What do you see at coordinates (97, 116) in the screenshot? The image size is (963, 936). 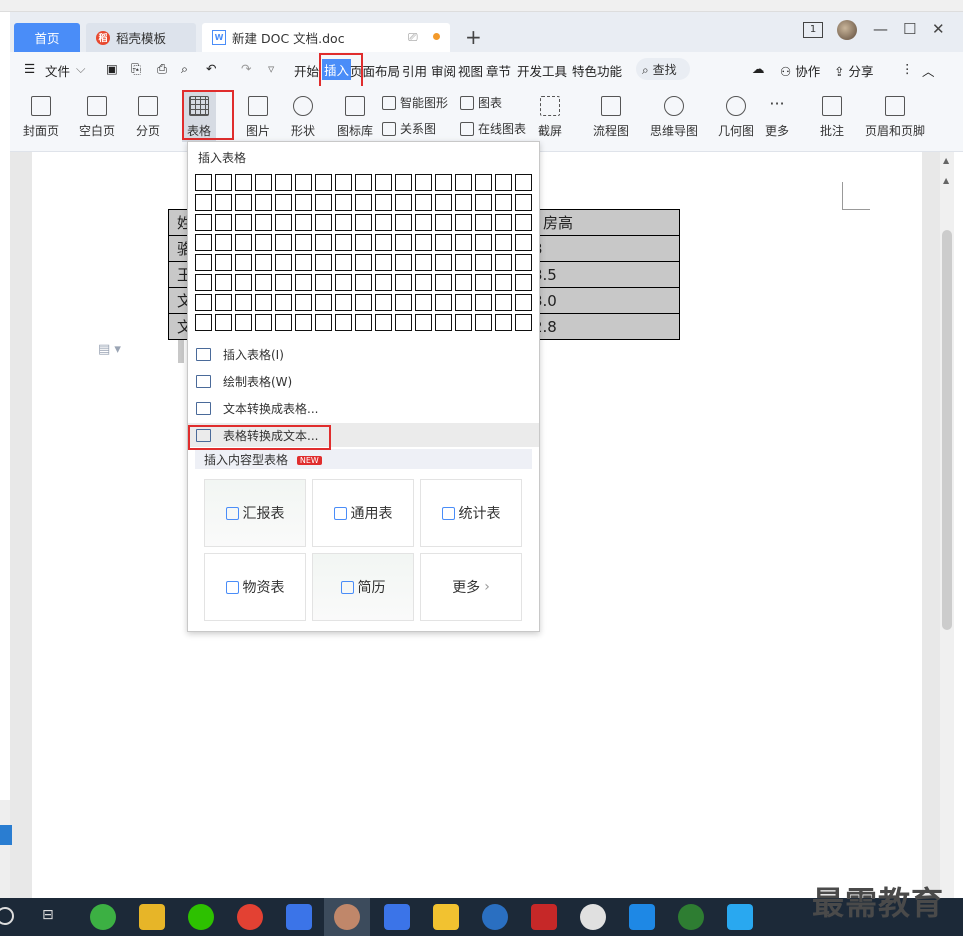 I see `blank-page-button: 空白页` at bounding box center [97, 116].